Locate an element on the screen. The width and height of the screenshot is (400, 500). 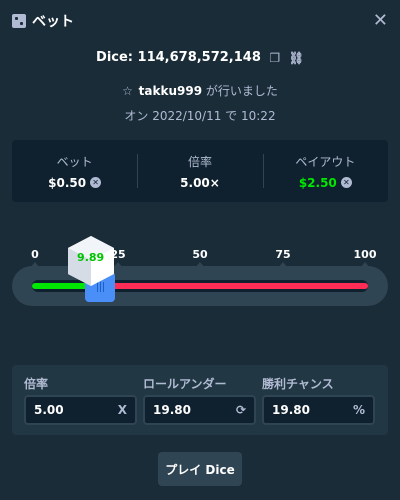
stats-panel: ベット $0.50 ✕ 倍率 5.00× ペイアウト $2.50 ✕ is located at coordinates (200, 171).